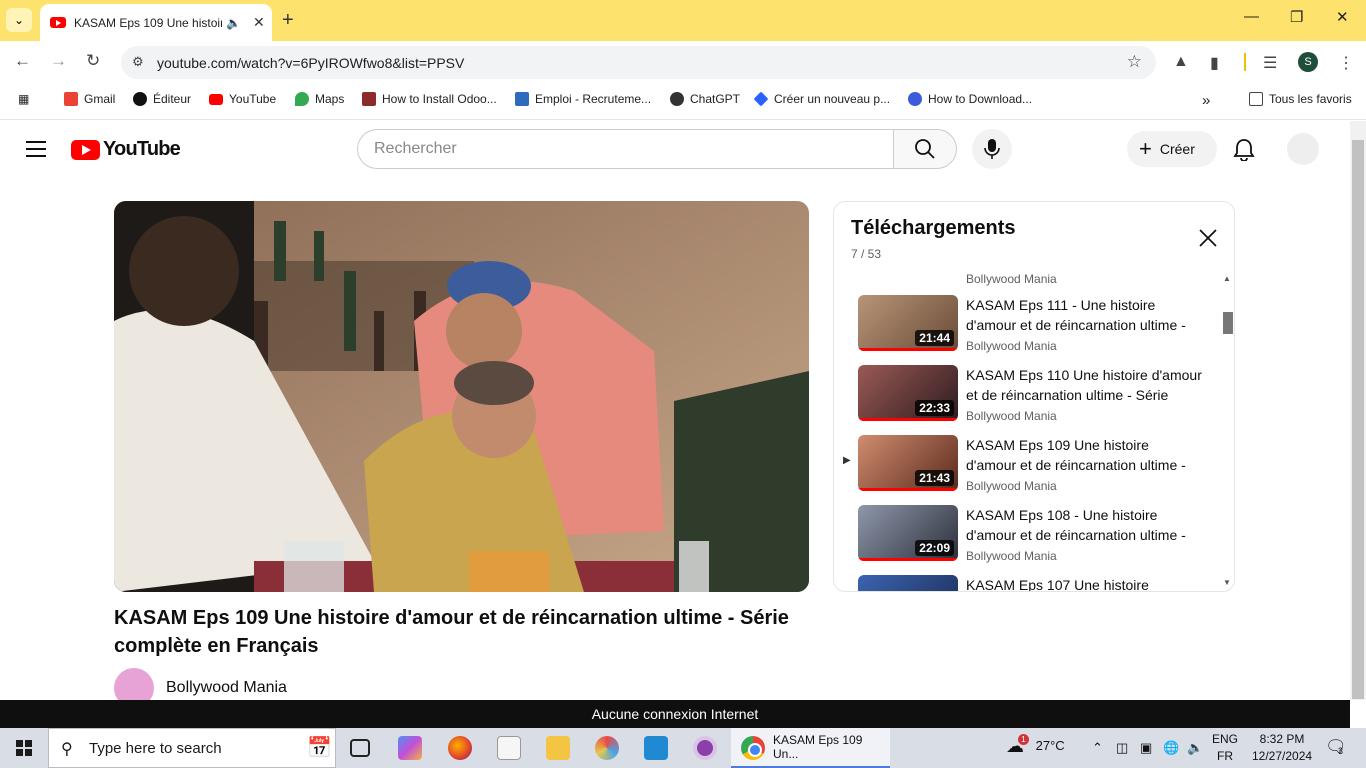 The width and height of the screenshot is (1366, 768). I want to click on apps-grid-icon: ▦, so click(23, 99).